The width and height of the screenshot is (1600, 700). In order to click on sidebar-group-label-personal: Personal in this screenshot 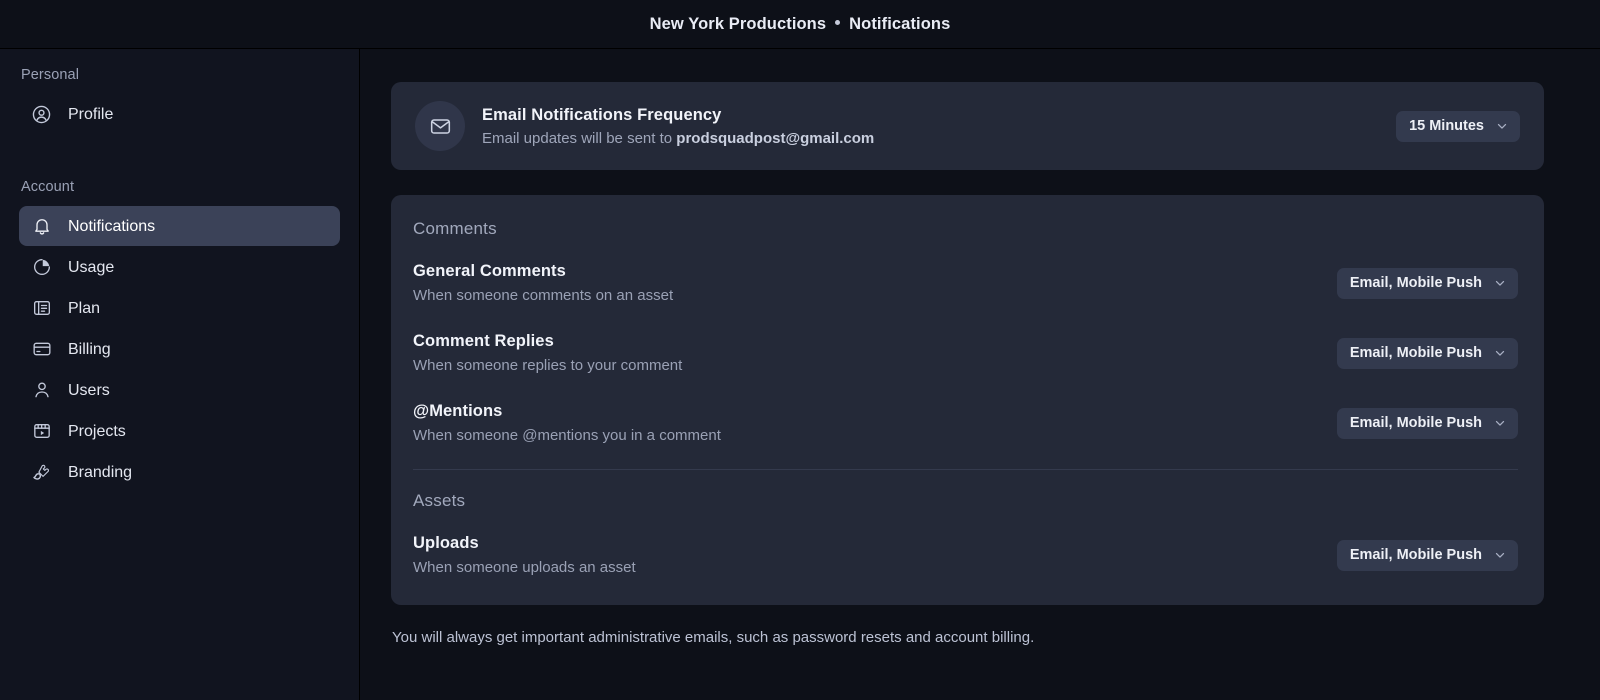, I will do `click(50, 75)`.